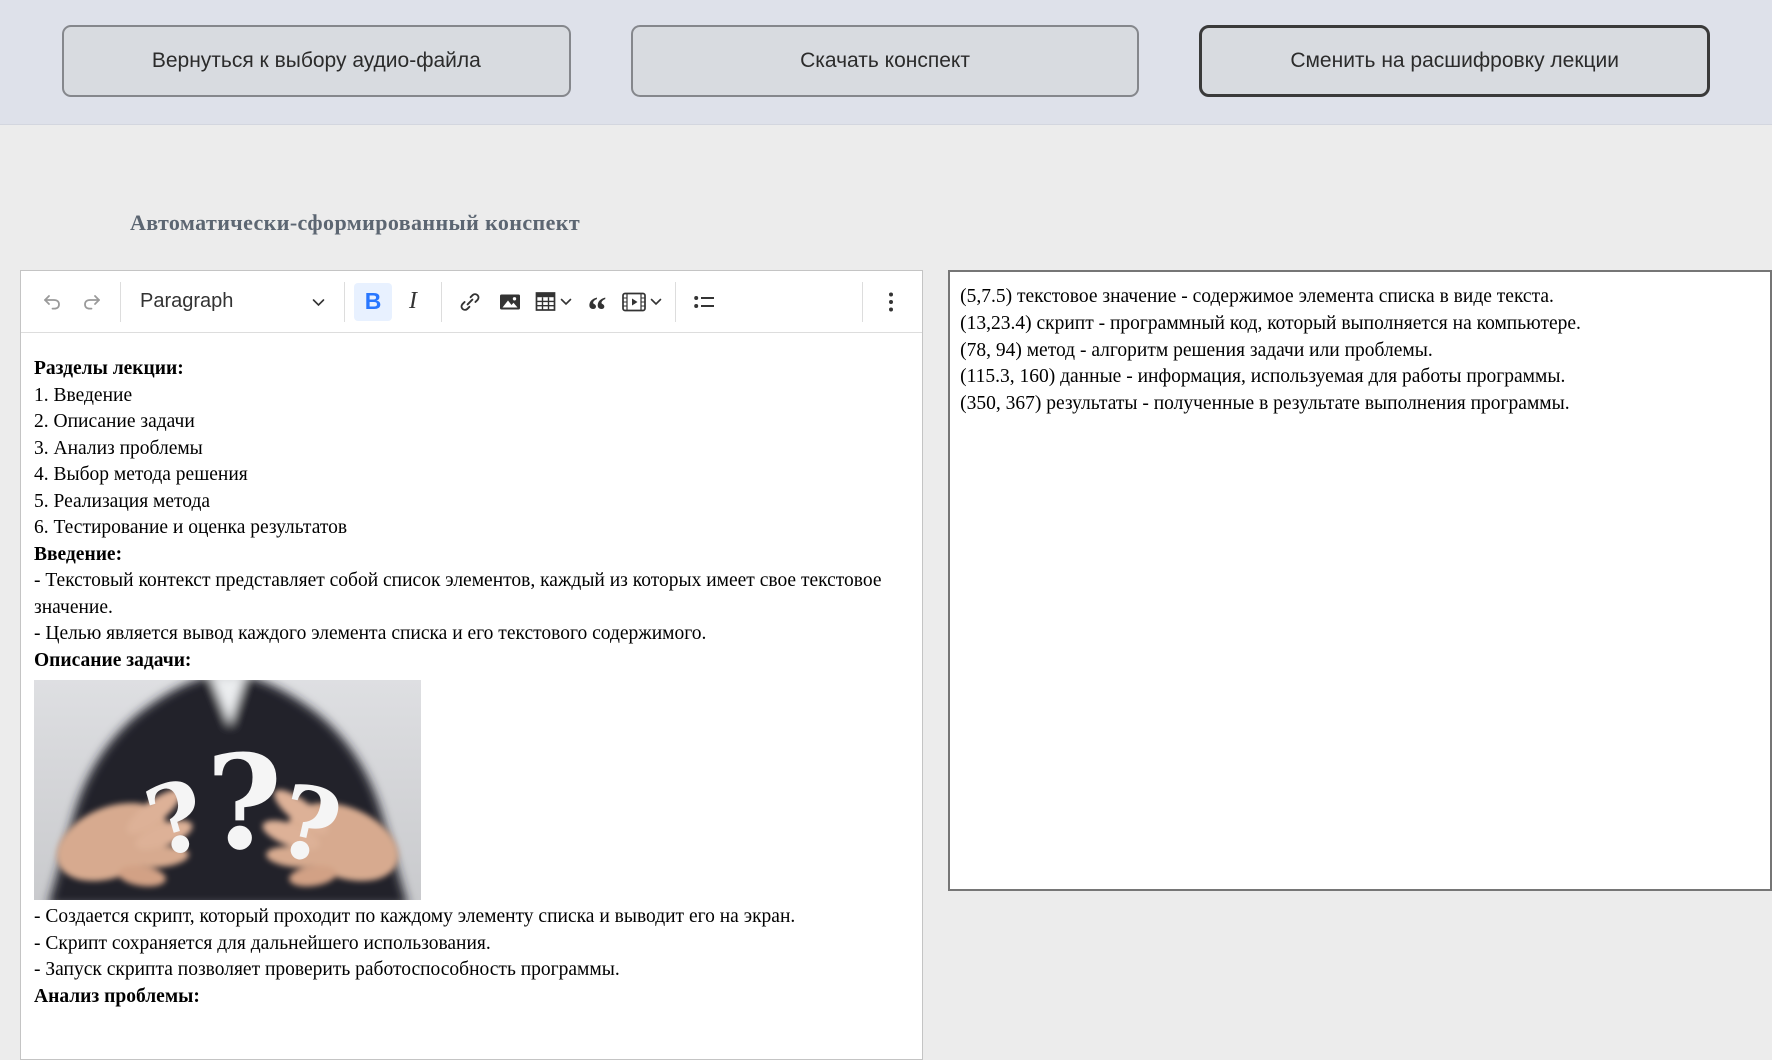  Describe the element at coordinates (704, 302) in the screenshot. I see `bulleted-list-icon` at that location.